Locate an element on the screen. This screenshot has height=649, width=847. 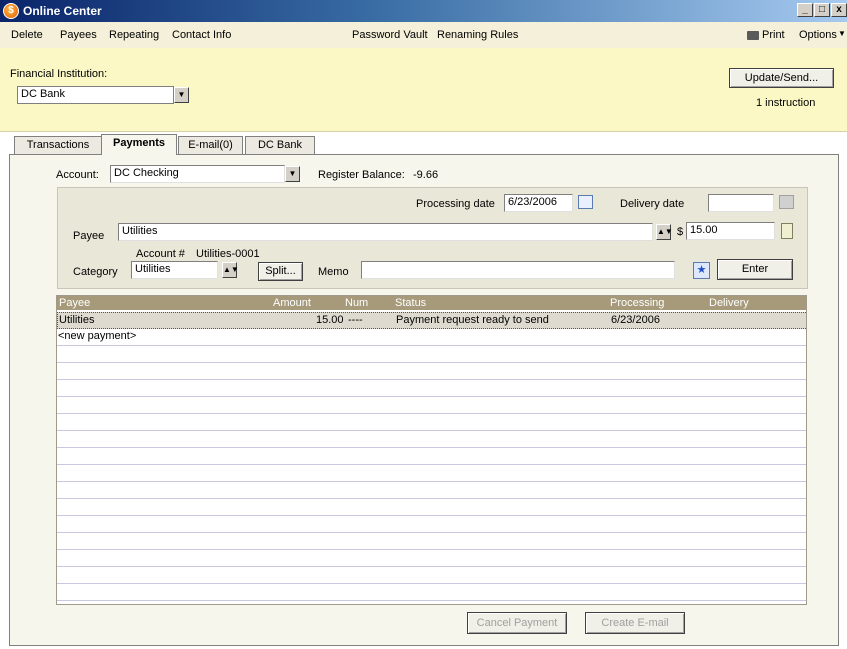
memo-label: Memo is located at coordinates (333, 272).